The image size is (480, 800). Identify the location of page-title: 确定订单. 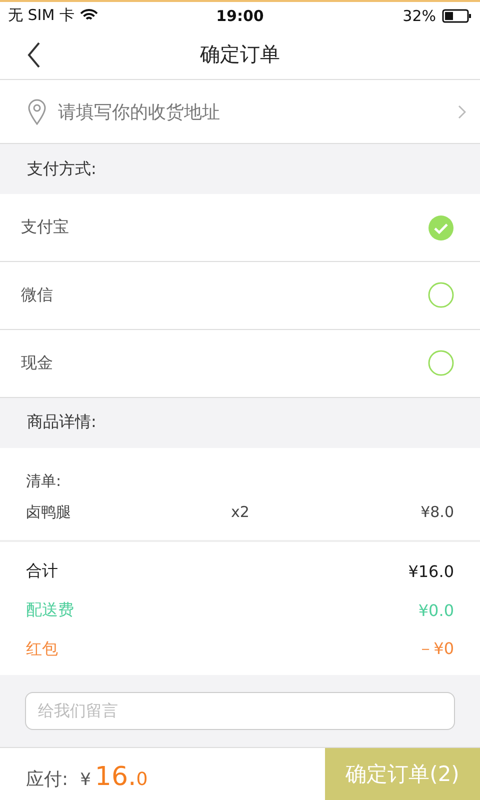
(240, 54).